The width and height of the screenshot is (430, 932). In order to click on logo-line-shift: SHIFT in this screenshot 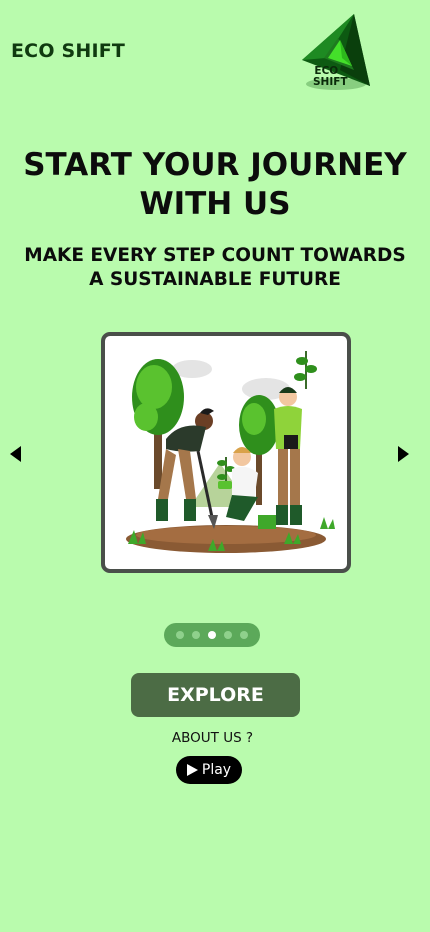, I will do `click(330, 82)`.